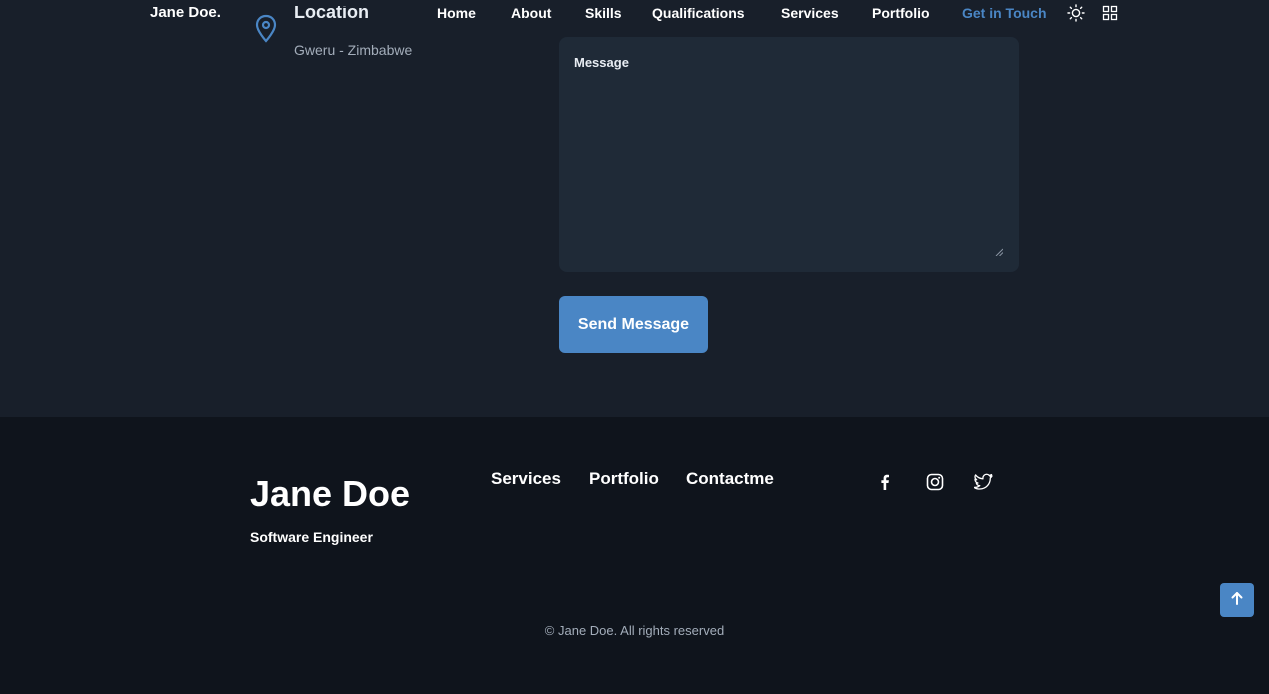  What do you see at coordinates (185, 12) in the screenshot?
I see `brand-logo: Jane Doe.` at bounding box center [185, 12].